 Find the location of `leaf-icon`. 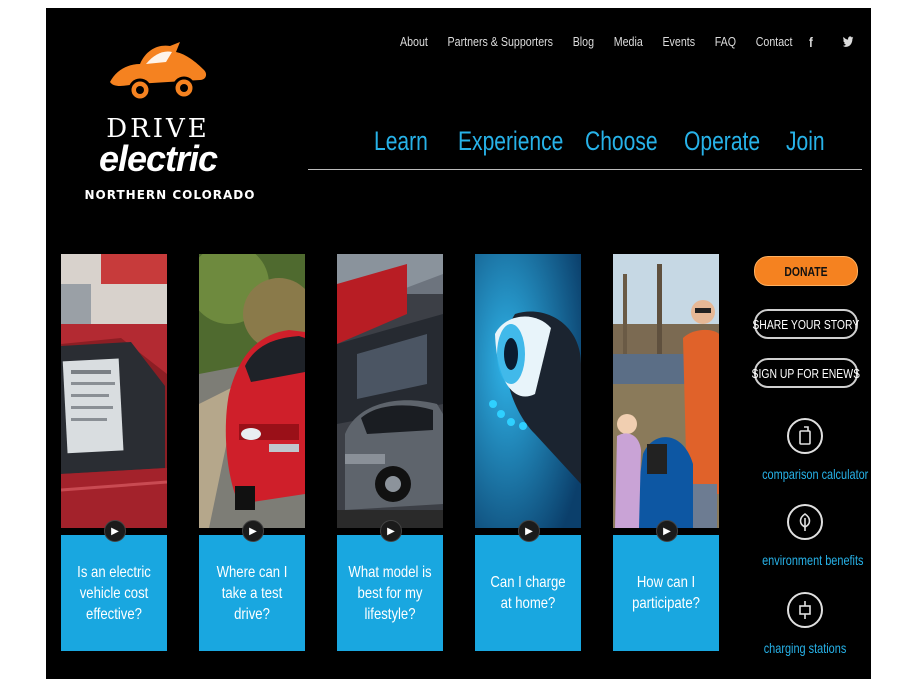

leaf-icon is located at coordinates (805, 522).